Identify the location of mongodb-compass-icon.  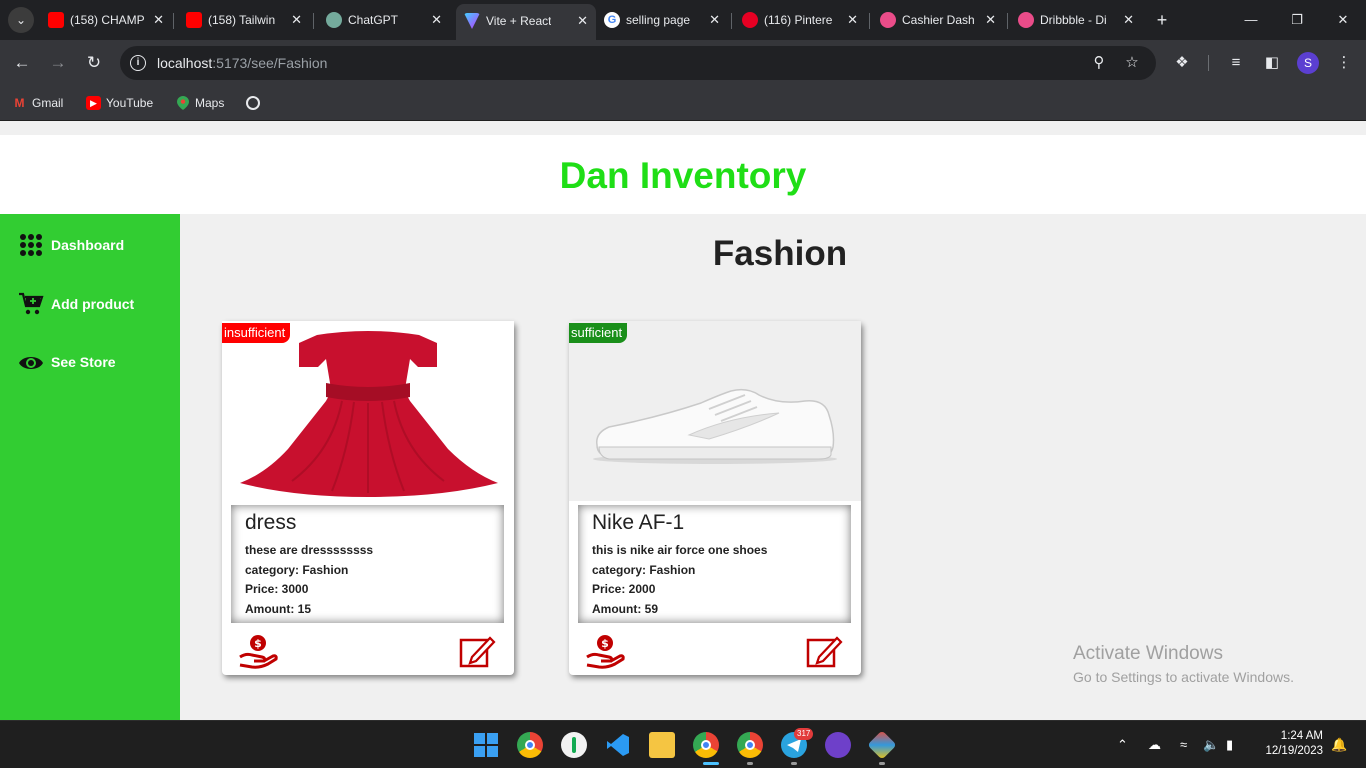
(574, 745).